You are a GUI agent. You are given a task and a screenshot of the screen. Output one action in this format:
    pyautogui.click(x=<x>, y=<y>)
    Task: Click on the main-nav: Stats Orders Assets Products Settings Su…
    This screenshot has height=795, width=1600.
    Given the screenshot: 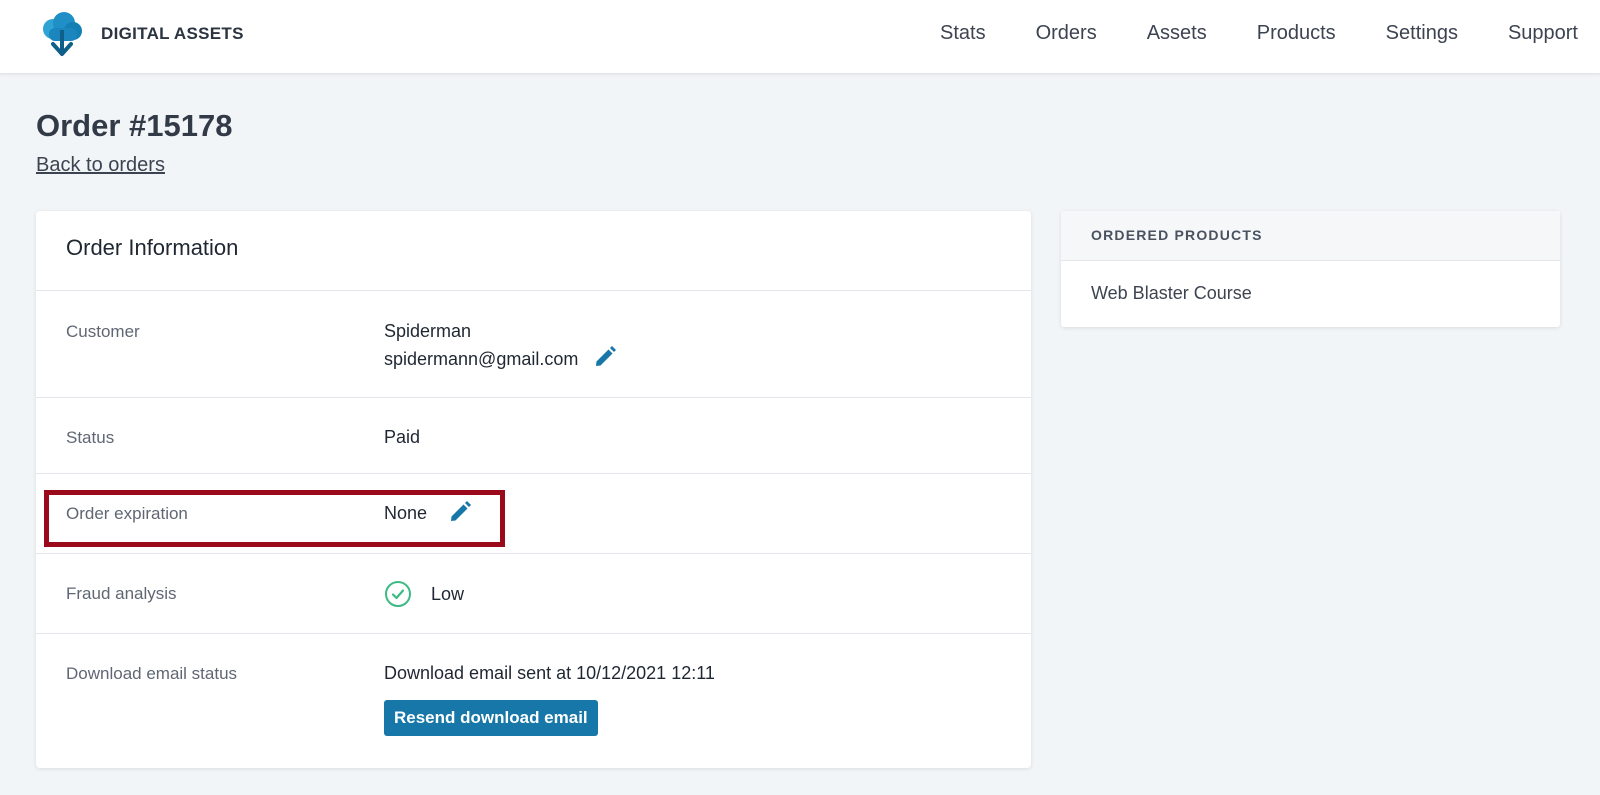 What is the action you would take?
    pyautogui.click(x=1234, y=33)
    